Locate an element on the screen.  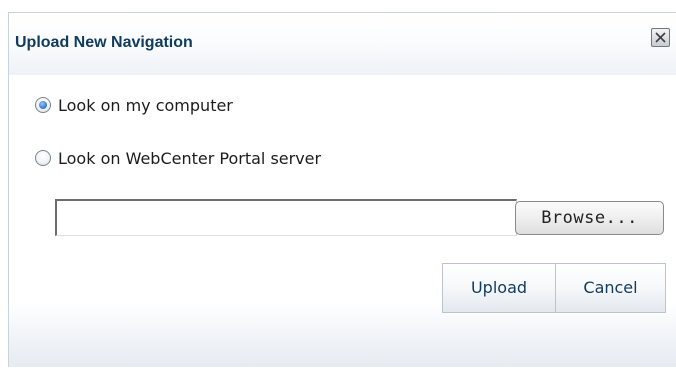
upload-button: Upload is located at coordinates (499, 288).